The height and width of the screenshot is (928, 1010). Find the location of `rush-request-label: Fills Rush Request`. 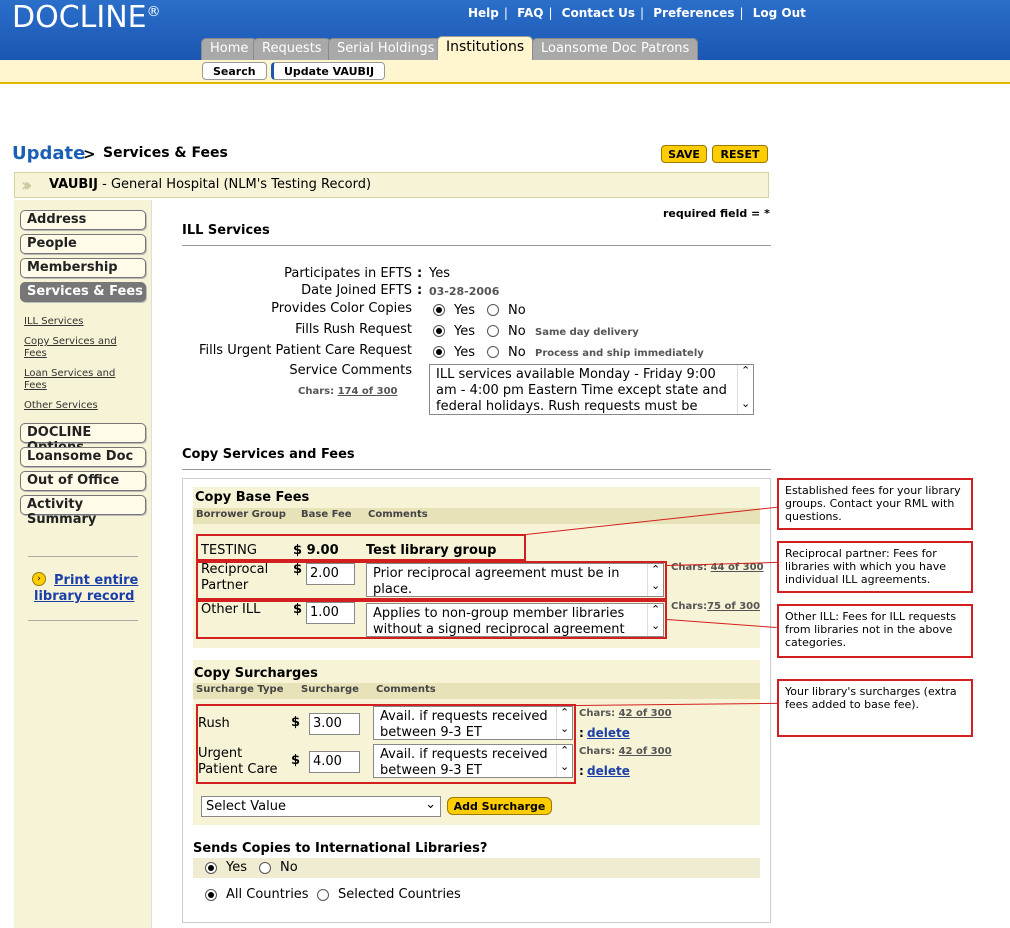

rush-request-label: Fills Rush Request is located at coordinates (353, 329).